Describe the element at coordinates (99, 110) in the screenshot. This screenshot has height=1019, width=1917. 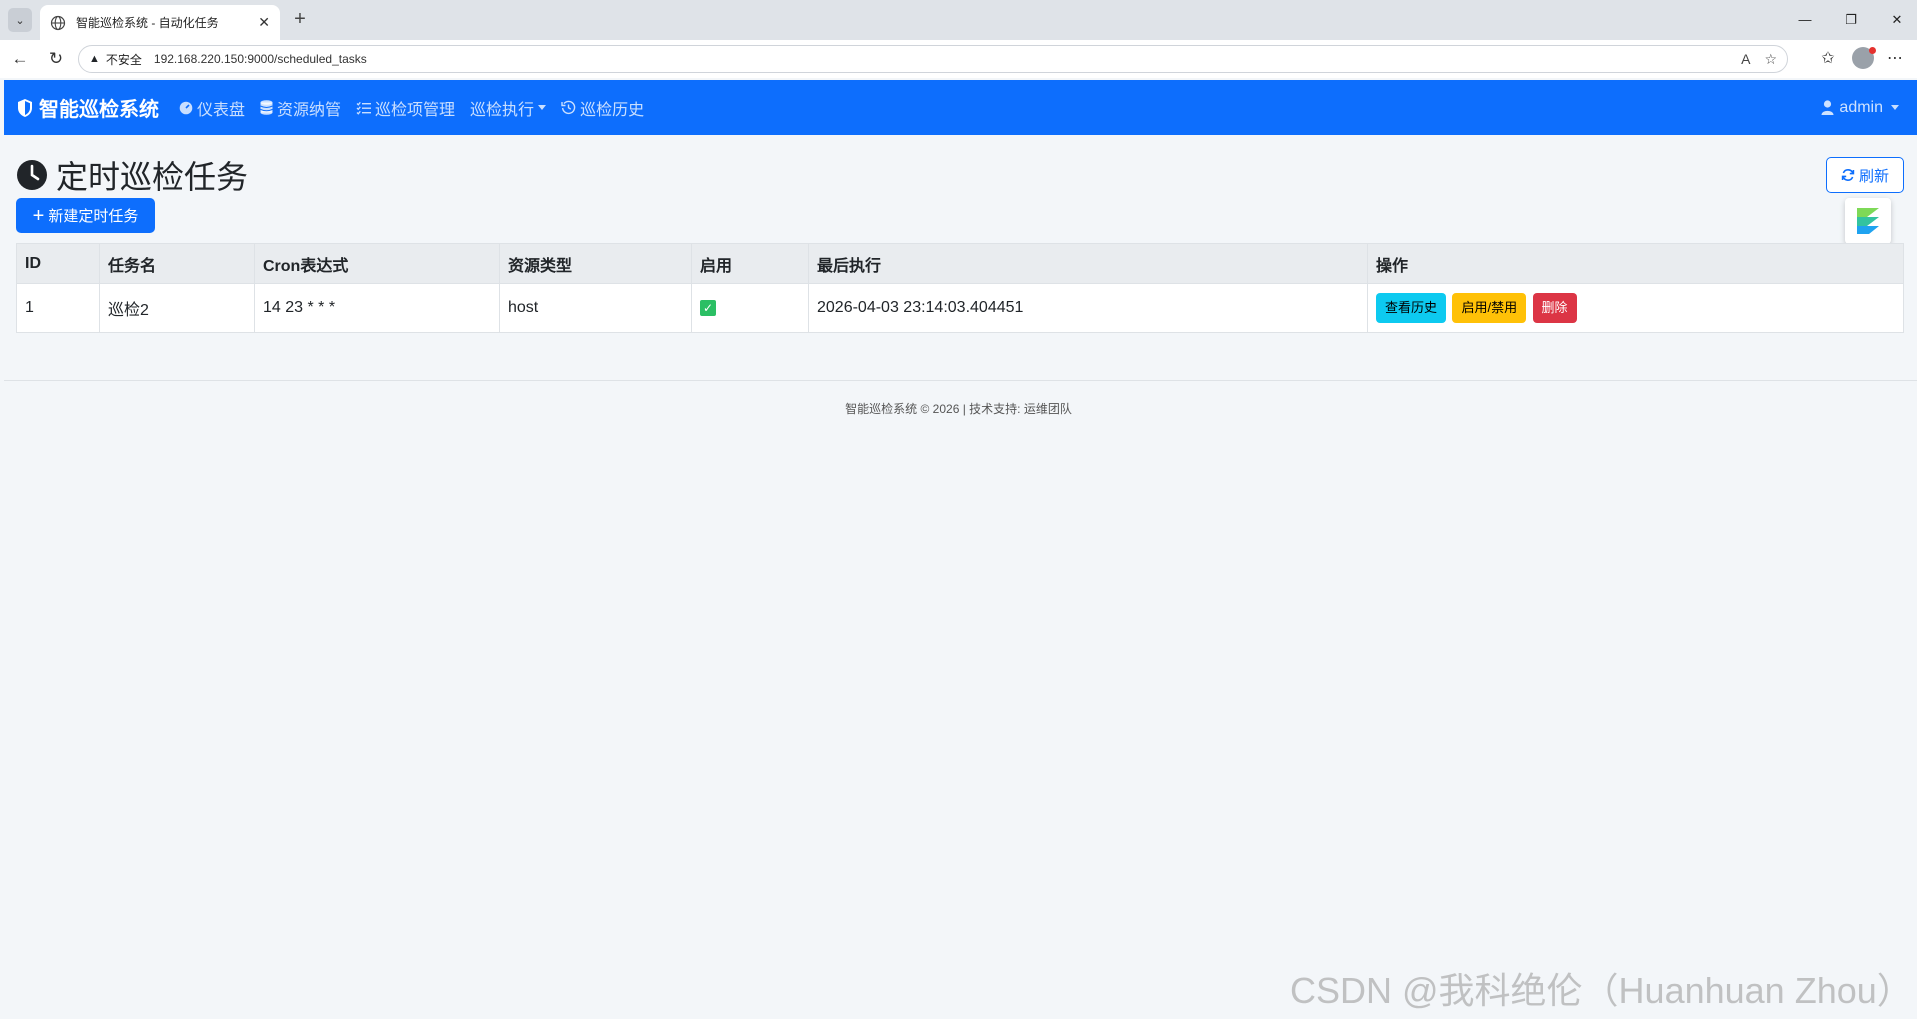
I see `brand-name: 智能巡检系统` at that location.